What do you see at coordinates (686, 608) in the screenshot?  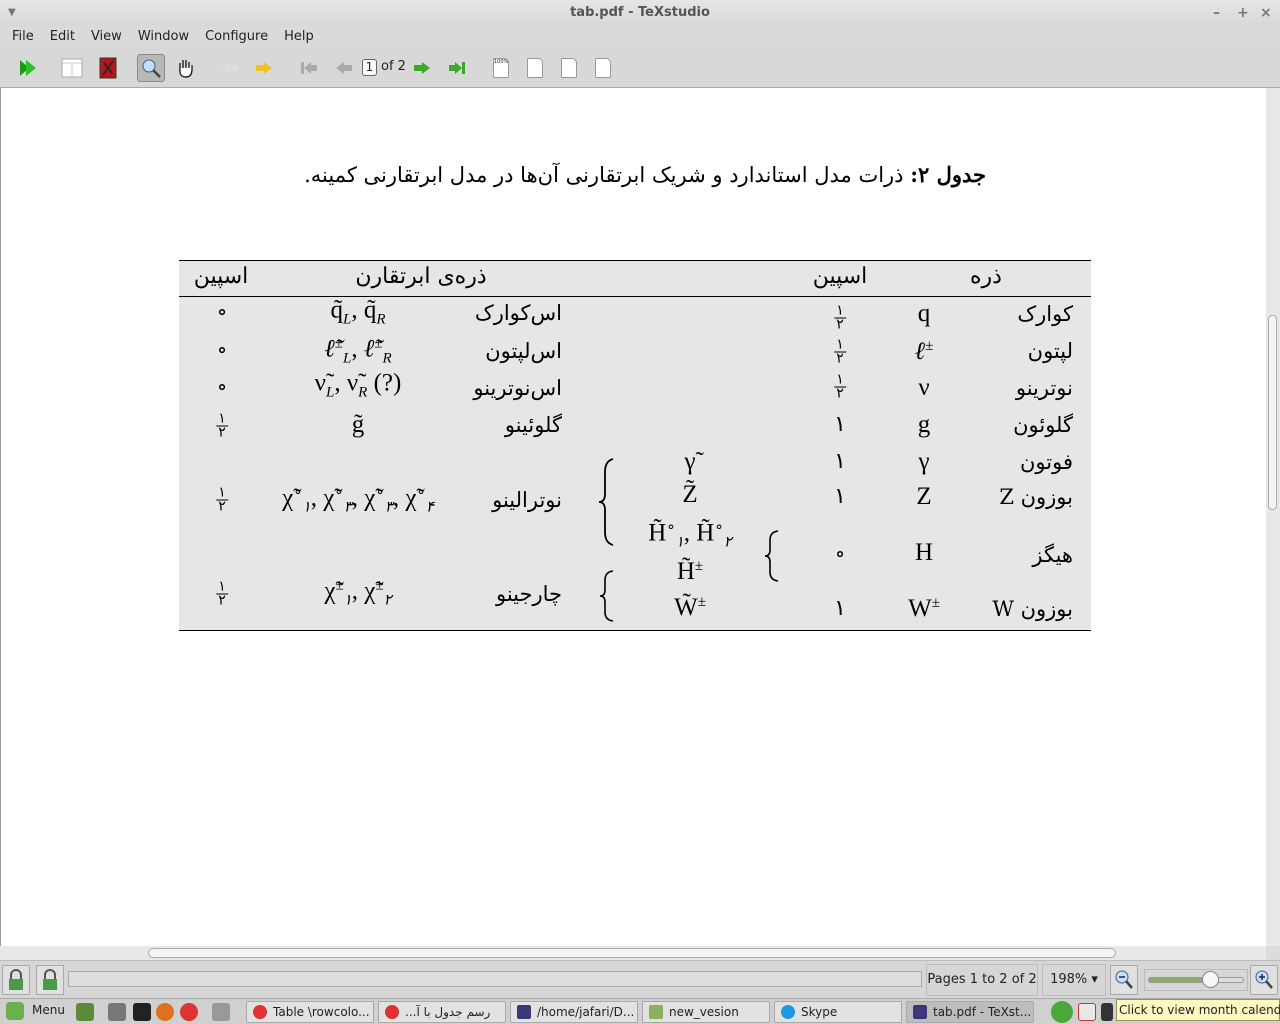 I see `symbol-base: W̃` at bounding box center [686, 608].